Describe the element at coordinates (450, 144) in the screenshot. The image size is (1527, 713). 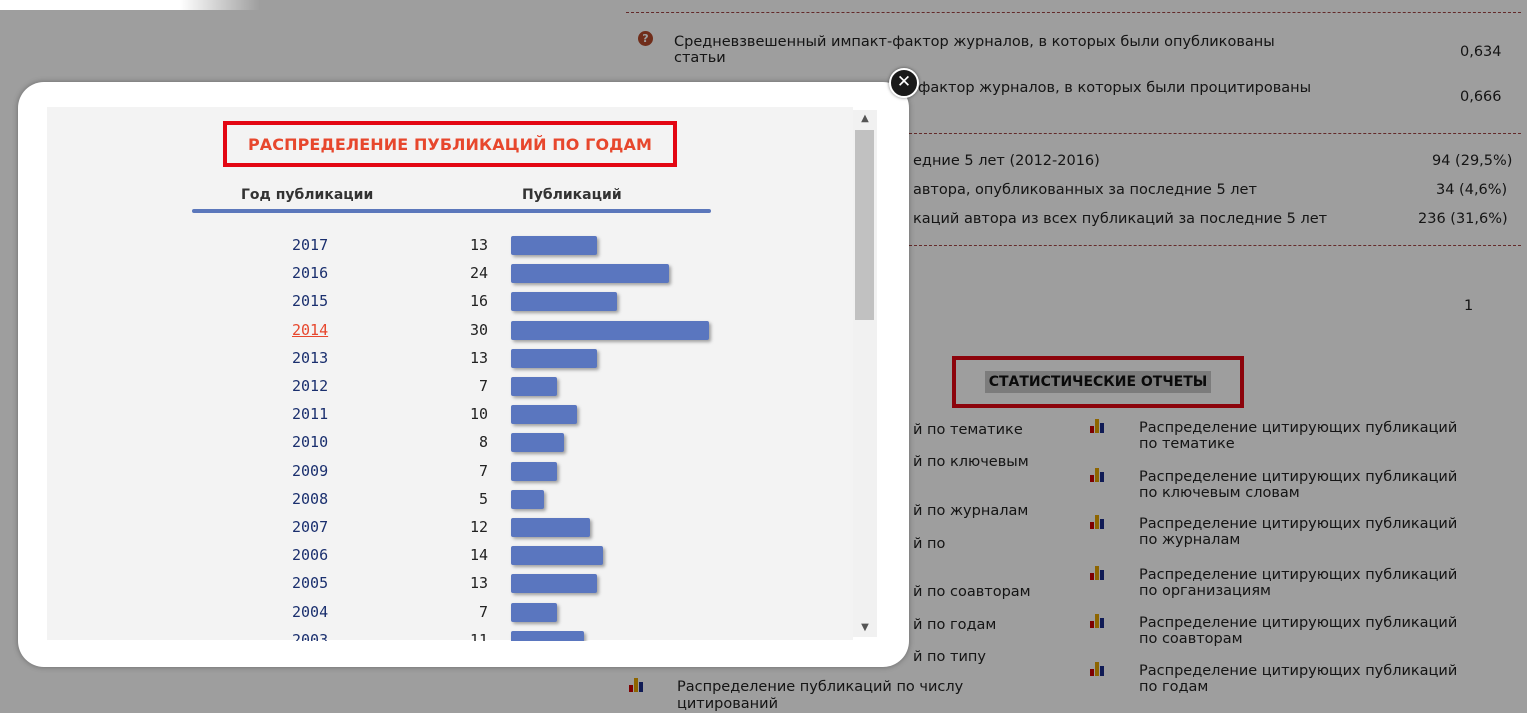
I see `chart-title: РАСПРЕДЕЛЕНИЕ ПУБЛИКАЦИЙ ПО ГОДАМ` at that location.